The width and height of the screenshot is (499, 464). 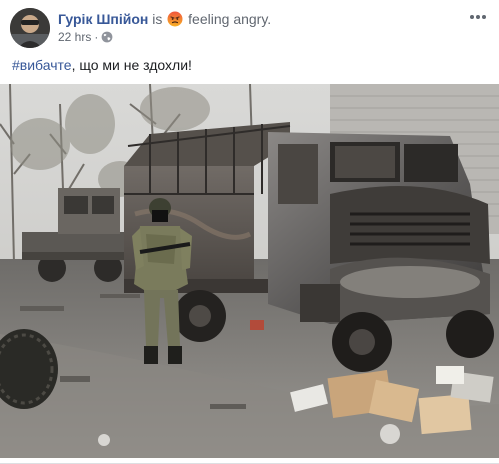 I want to click on post-message: #вибачте, що ми не здохли!, so click(x=102, y=65).